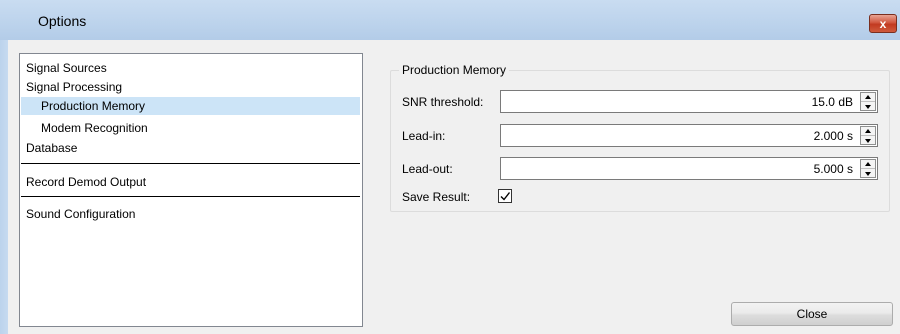 This screenshot has height=334, width=900. Describe the element at coordinates (190, 106) in the screenshot. I see `tree-item-production-memory: Production Memory` at that location.